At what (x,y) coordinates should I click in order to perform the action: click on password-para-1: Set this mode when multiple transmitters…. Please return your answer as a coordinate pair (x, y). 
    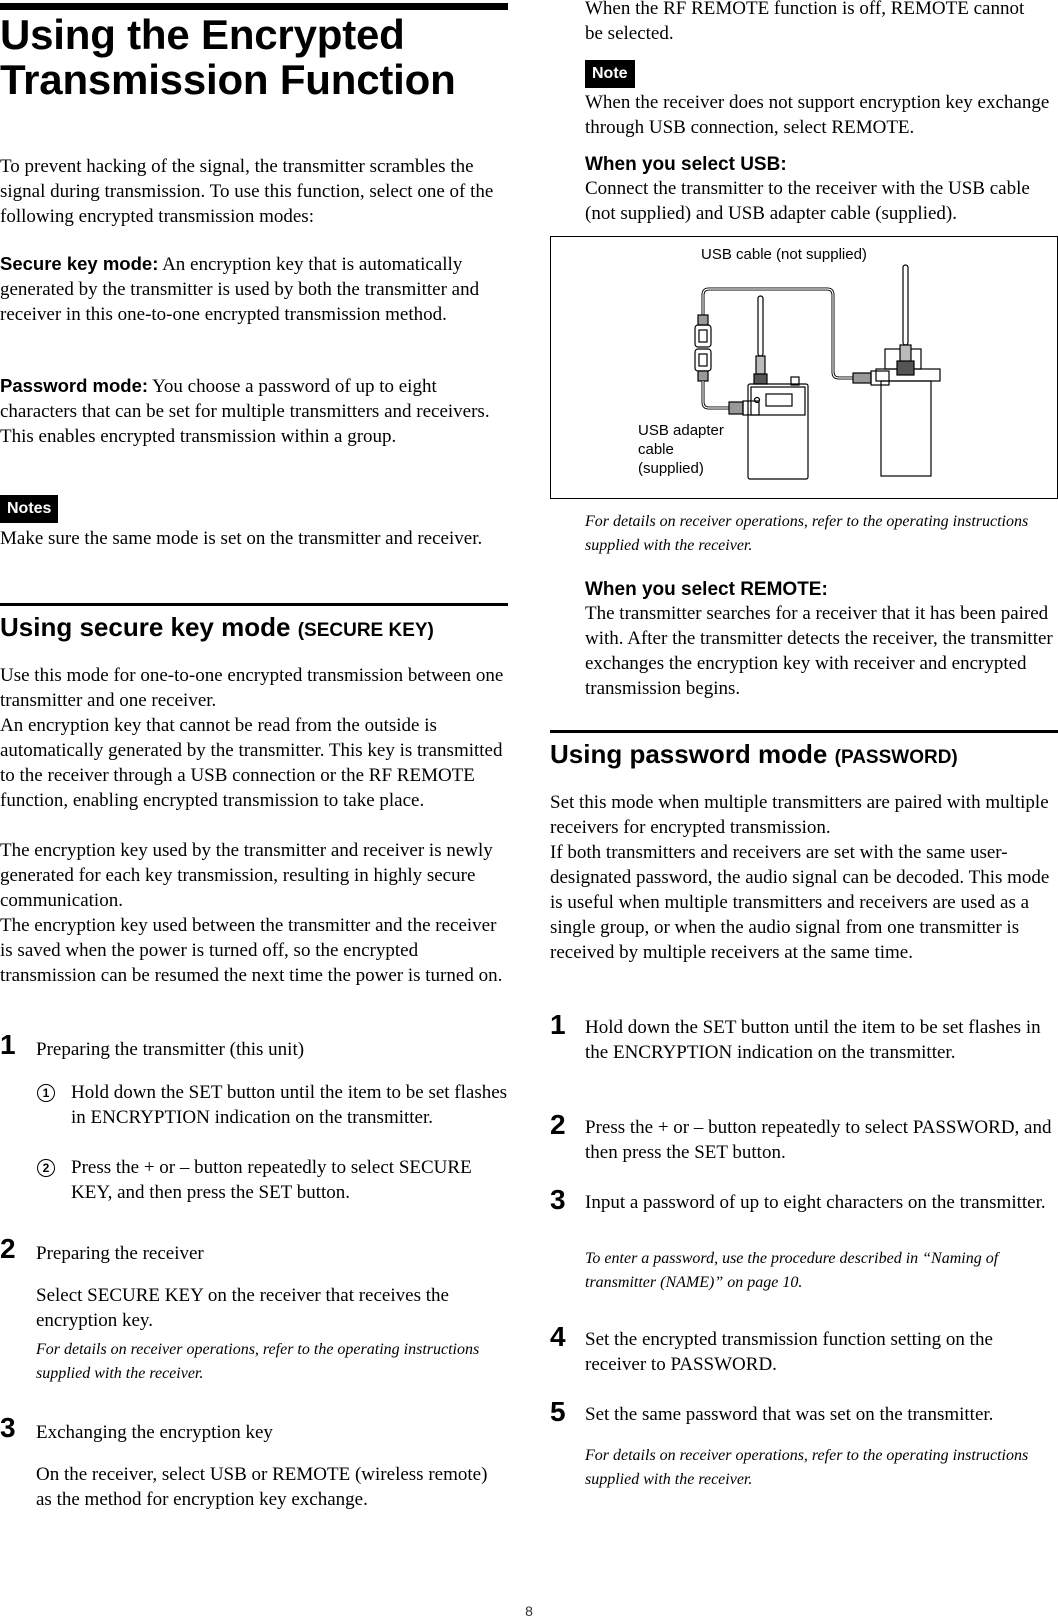
    Looking at the image, I should click on (799, 815).